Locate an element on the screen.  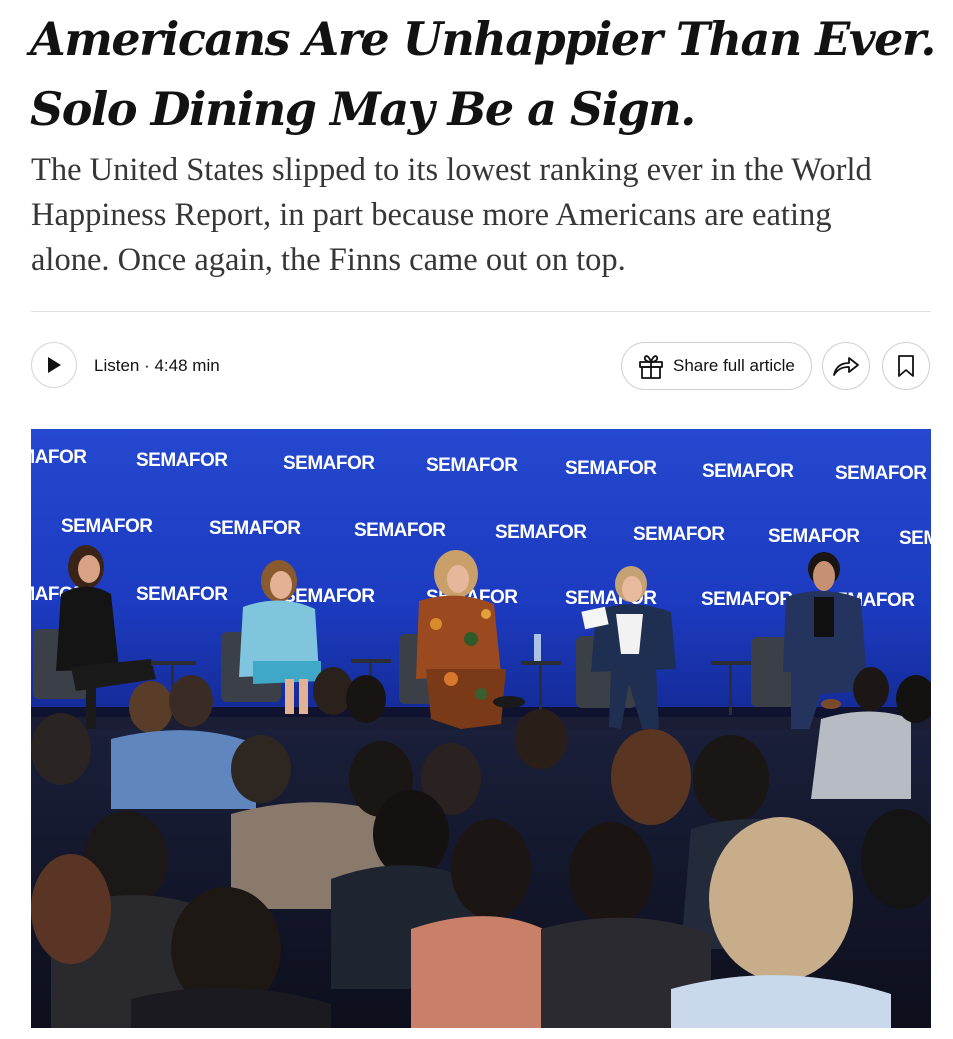
listen-label: Listen · 4:48 min is located at coordinates (157, 366).